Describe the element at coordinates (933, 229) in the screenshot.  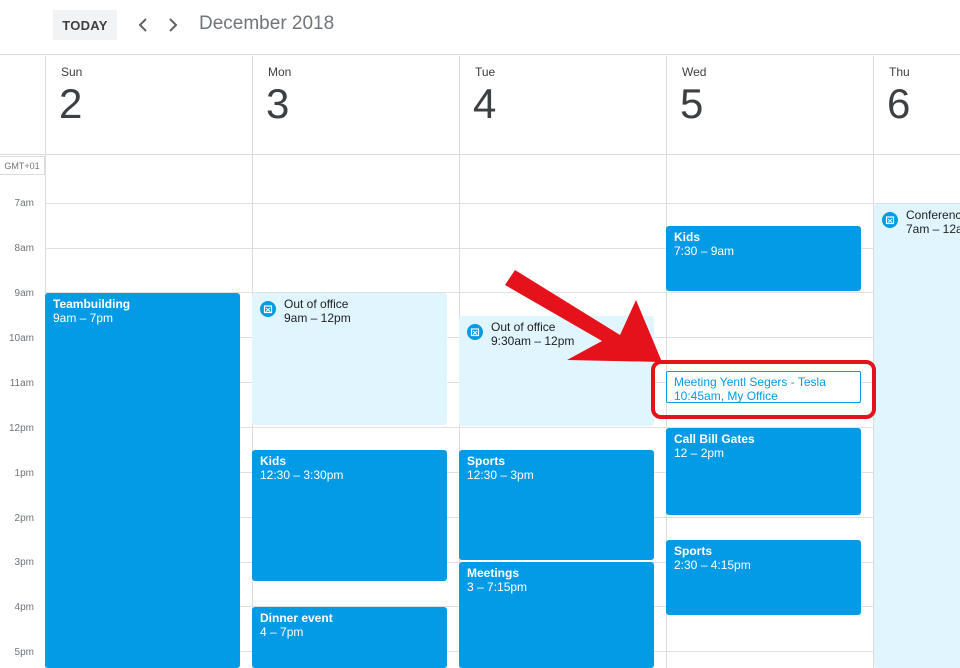
I see `event-time: 7am – 12am` at that location.